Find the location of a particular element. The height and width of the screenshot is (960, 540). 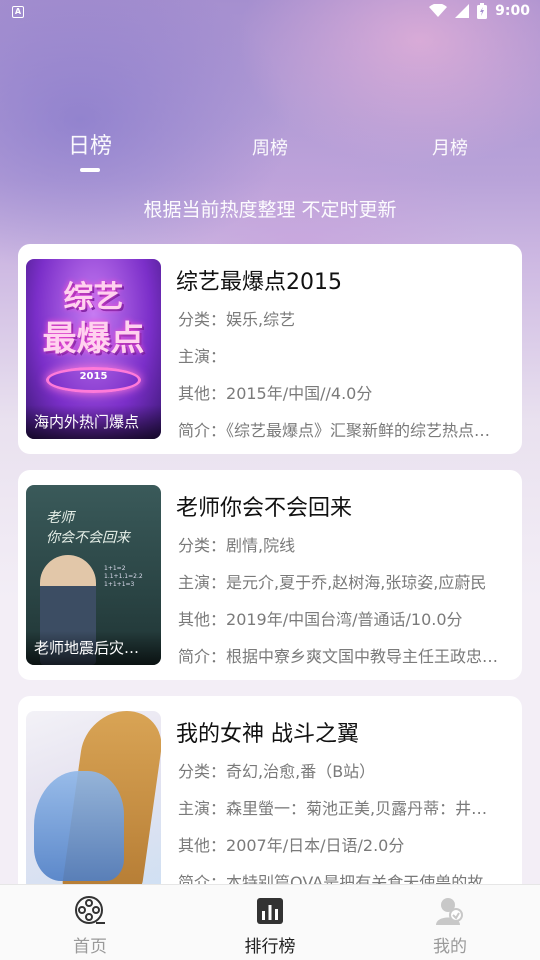

status-bar: A 9:00 is located at coordinates (270, 12).